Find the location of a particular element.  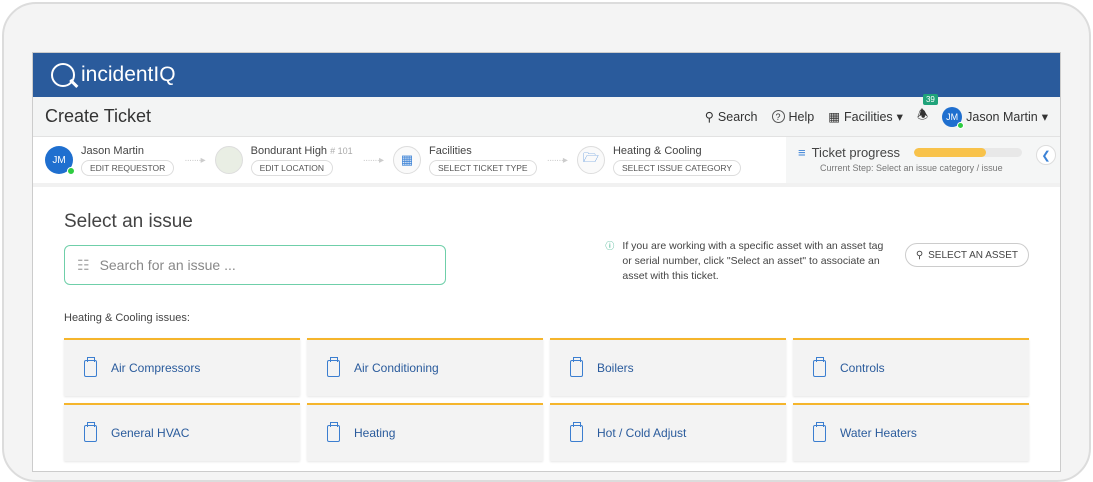

folder-icon: 🗁 is located at coordinates (590, 160).